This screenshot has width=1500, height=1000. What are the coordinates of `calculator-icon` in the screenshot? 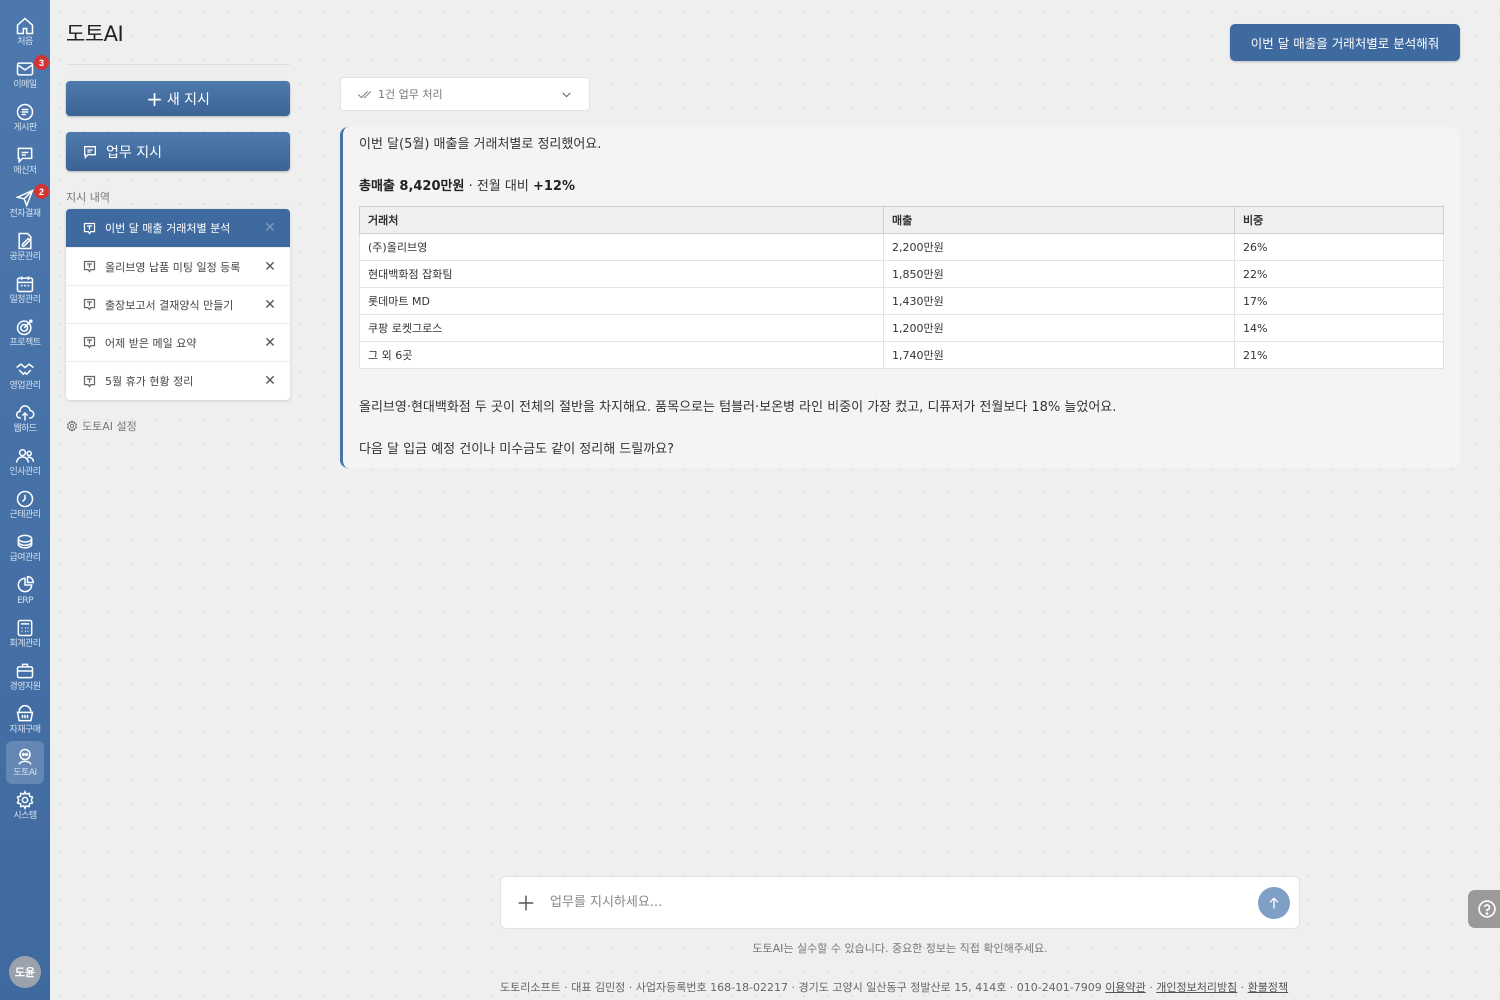 It's located at (25, 628).